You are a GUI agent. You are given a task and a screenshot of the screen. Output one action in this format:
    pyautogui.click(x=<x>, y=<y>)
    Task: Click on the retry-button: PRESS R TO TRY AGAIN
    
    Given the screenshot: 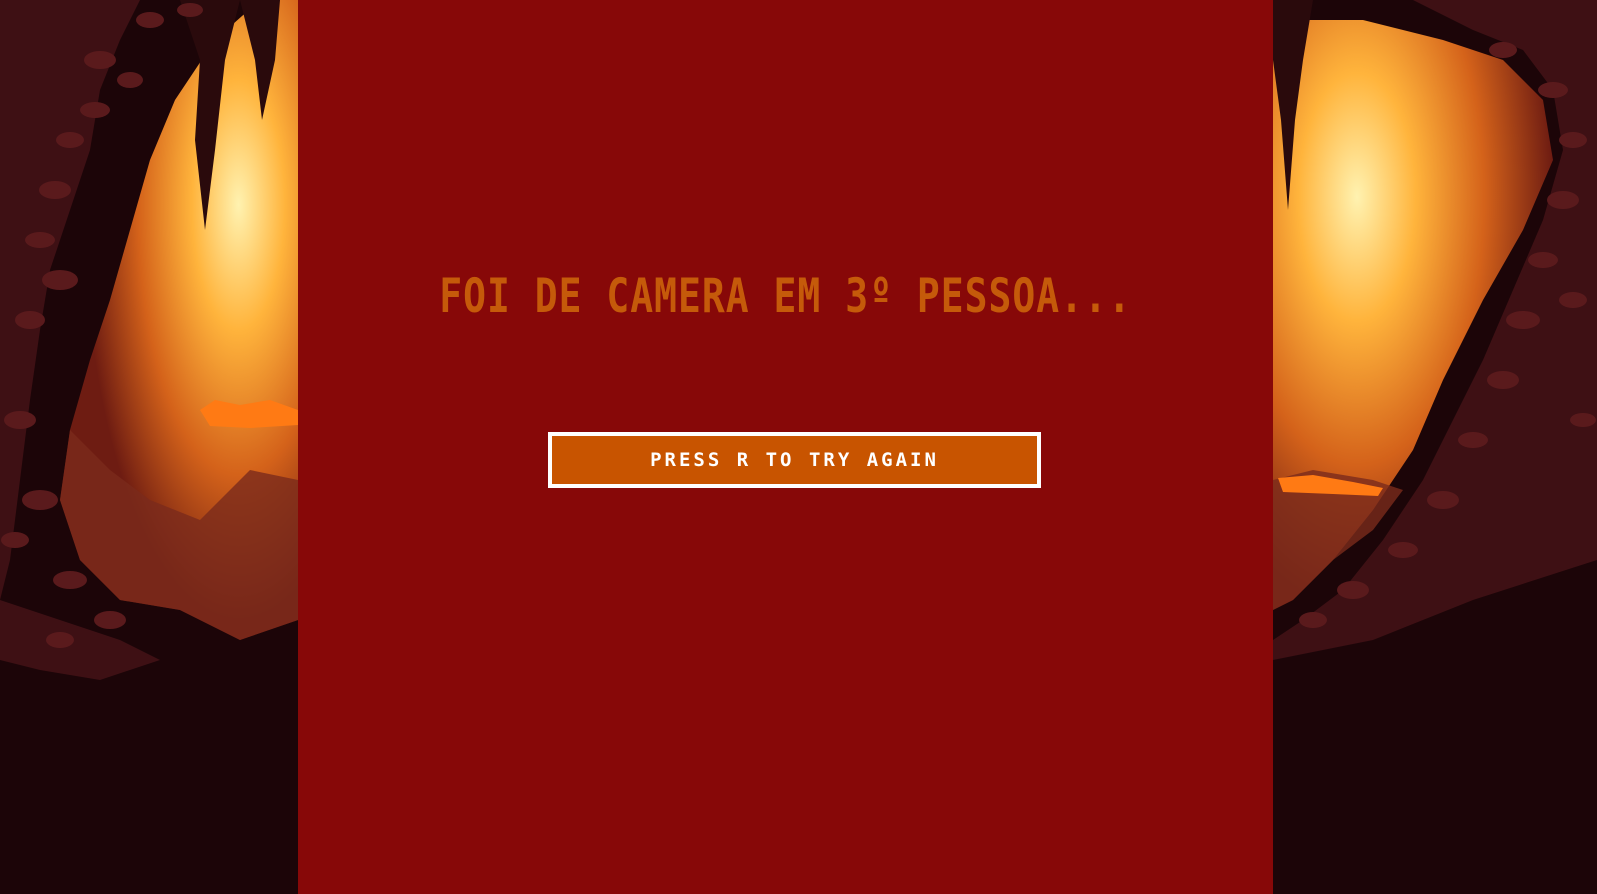 What is the action you would take?
    pyautogui.click(x=794, y=460)
    